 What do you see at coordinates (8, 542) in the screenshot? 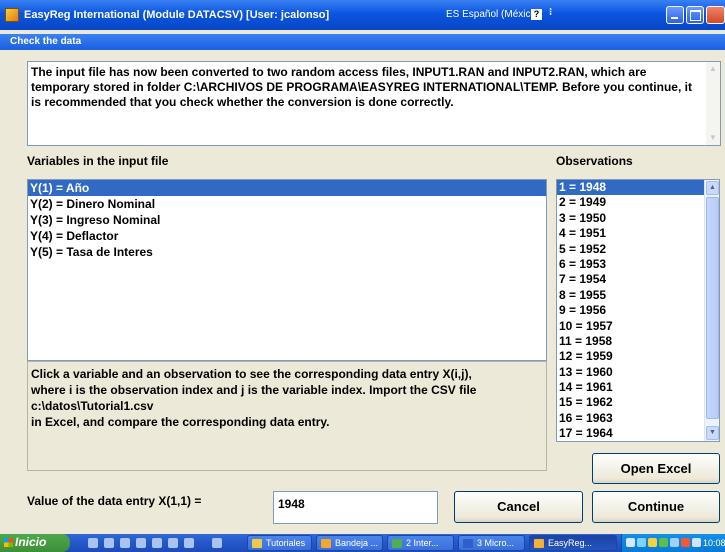
I see `windows-logo-icon` at bounding box center [8, 542].